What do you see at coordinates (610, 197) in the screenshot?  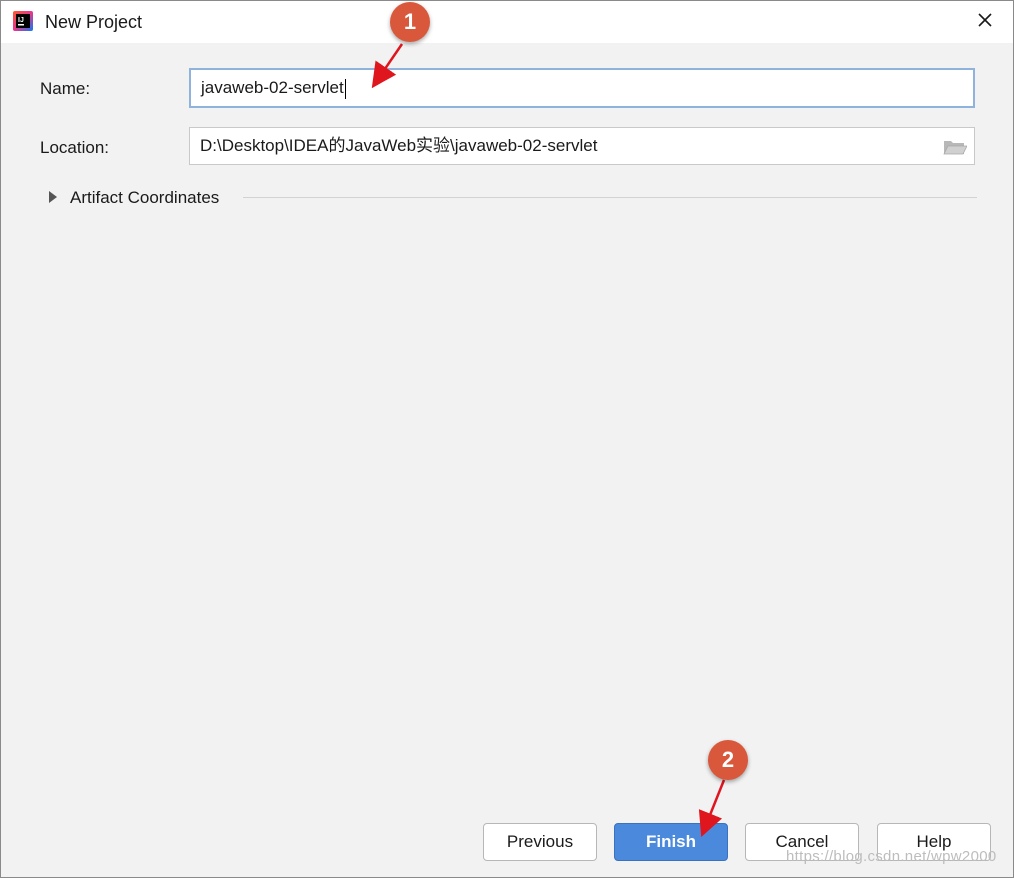 I see `section-divider` at bounding box center [610, 197].